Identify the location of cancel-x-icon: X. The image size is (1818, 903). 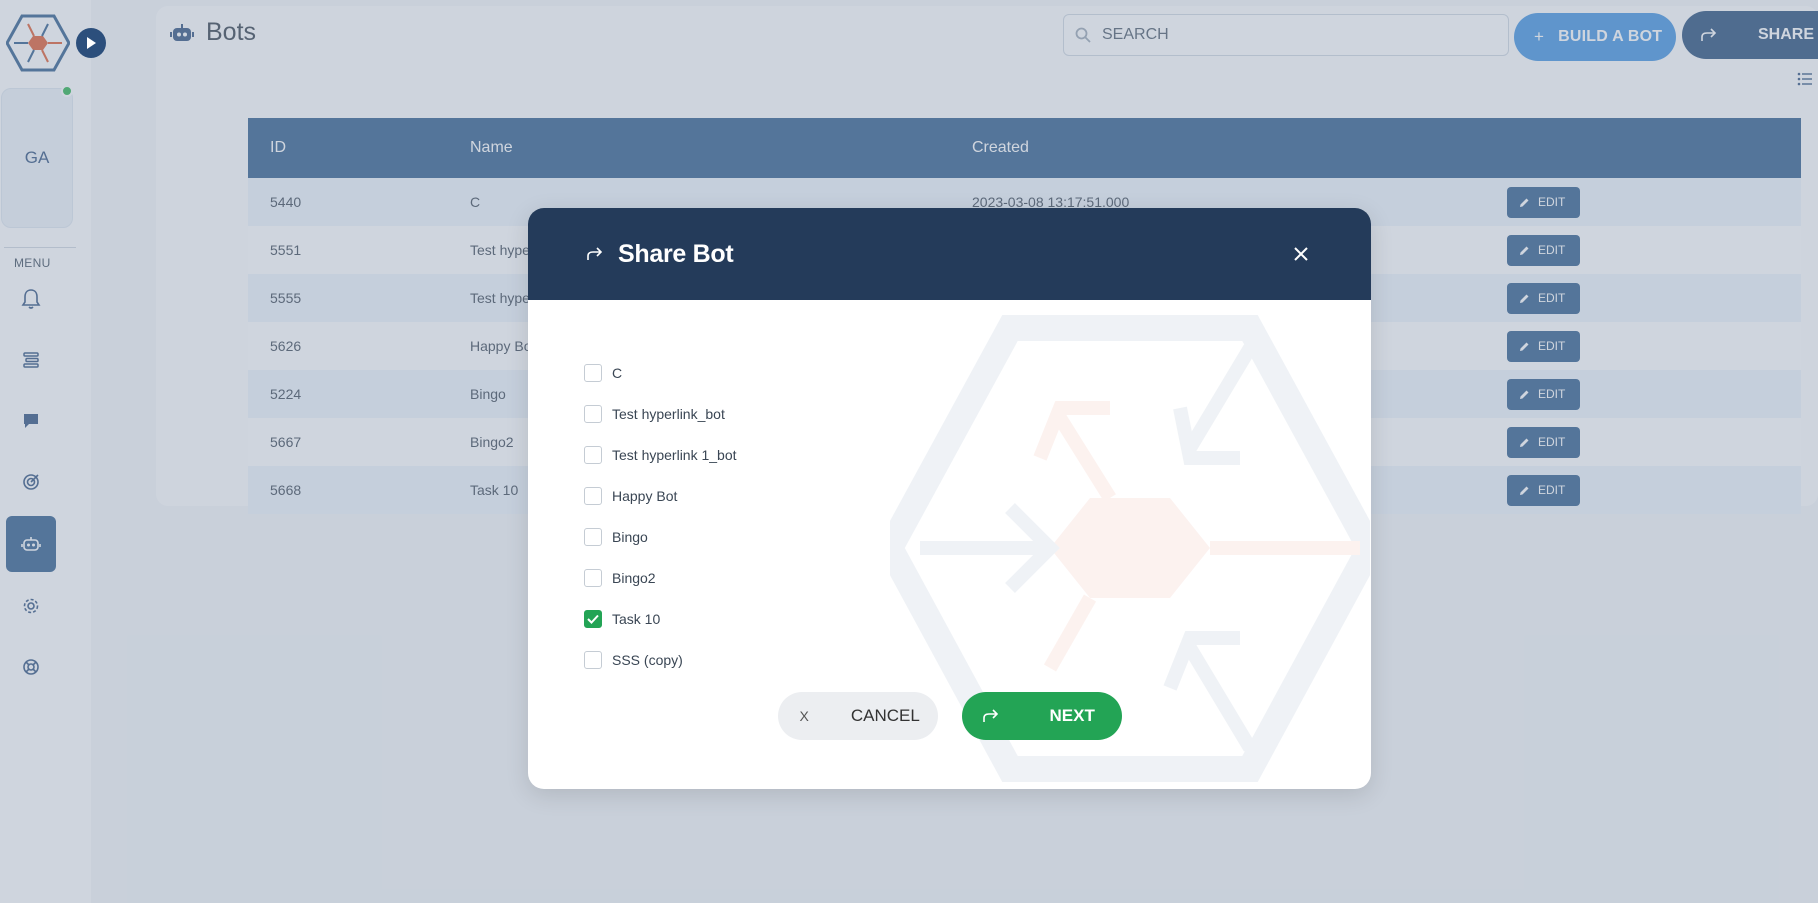
(804, 716).